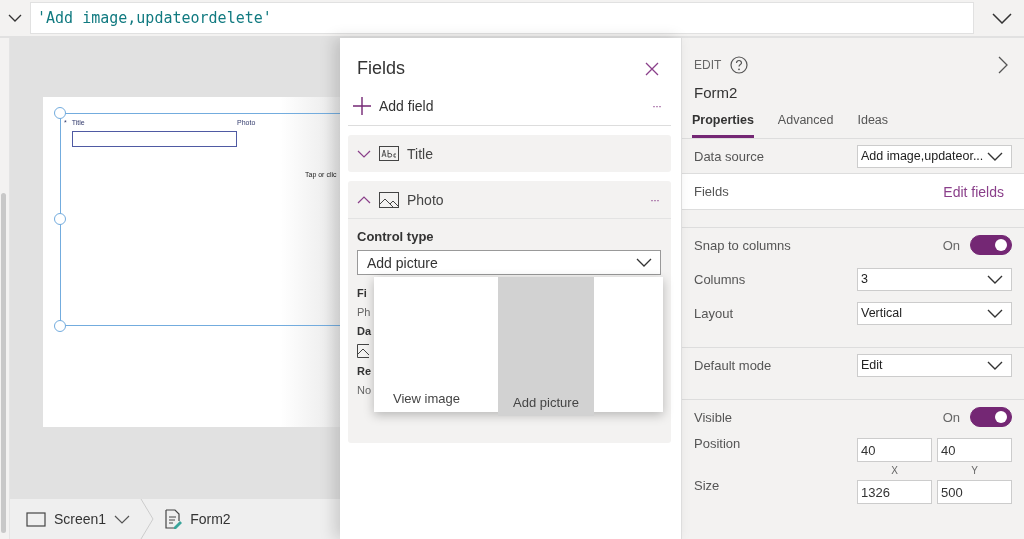  What do you see at coordinates (934, 365) in the screenshot?
I see `property-dropdown: Edit` at bounding box center [934, 365].